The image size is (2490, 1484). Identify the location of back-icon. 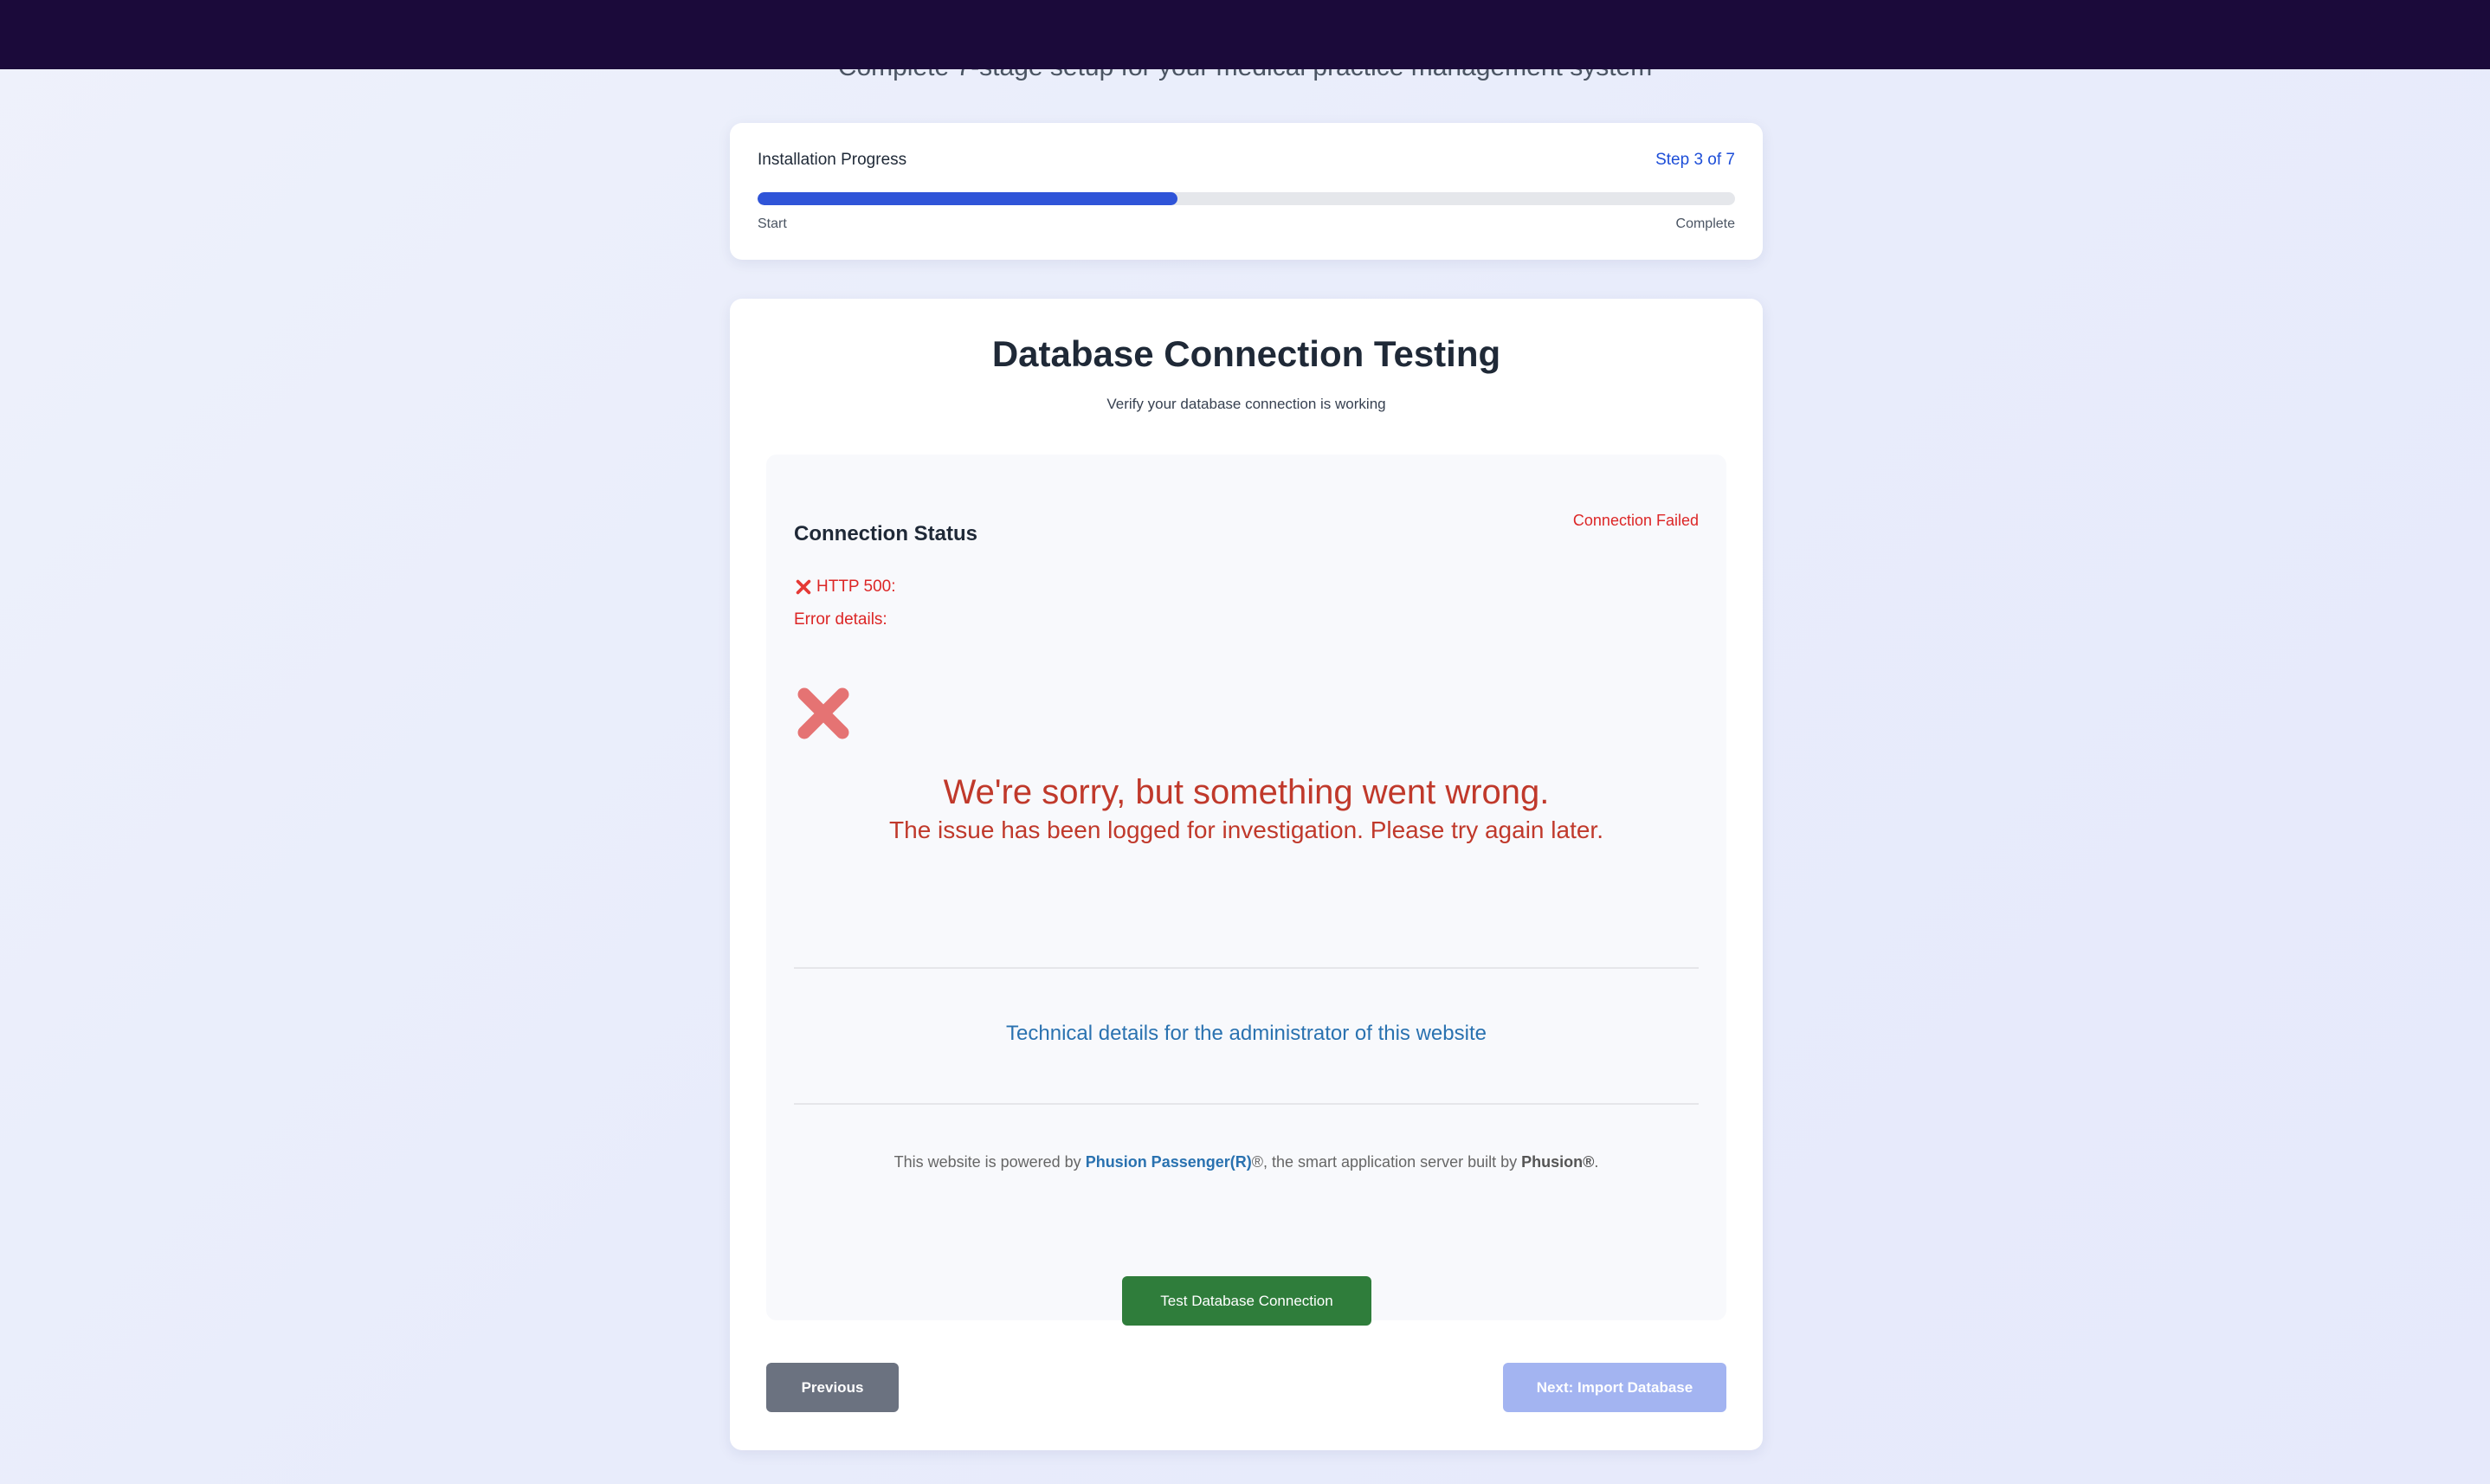
(38, 34).